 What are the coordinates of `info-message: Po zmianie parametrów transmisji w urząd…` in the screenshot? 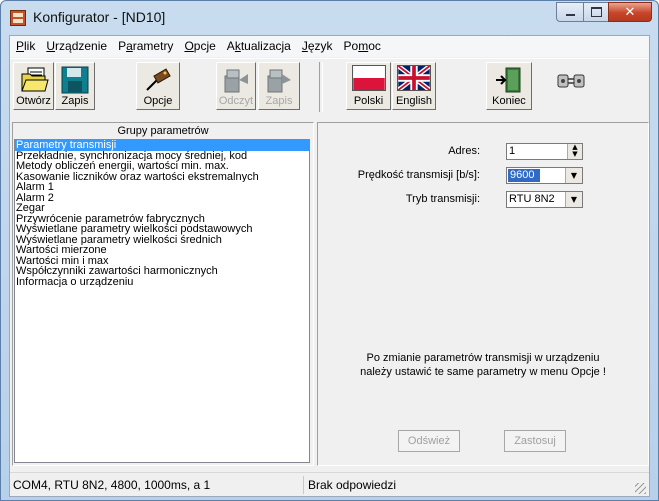 It's located at (483, 365).